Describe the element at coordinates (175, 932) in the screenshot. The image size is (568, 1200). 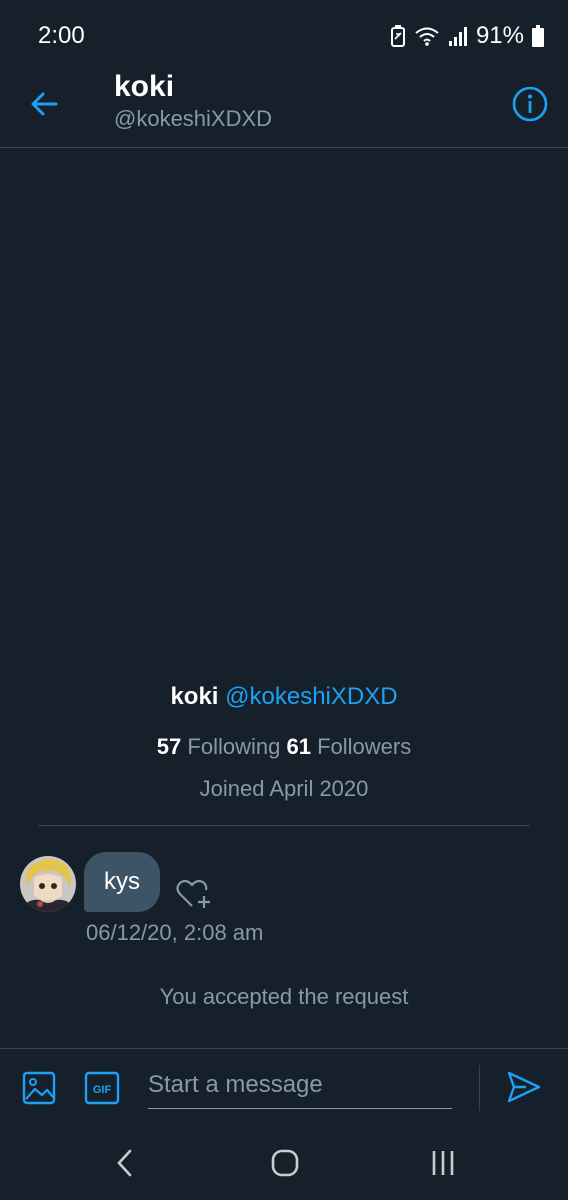
I see `message-timestamp: 06/12/20, 2:08 am` at that location.